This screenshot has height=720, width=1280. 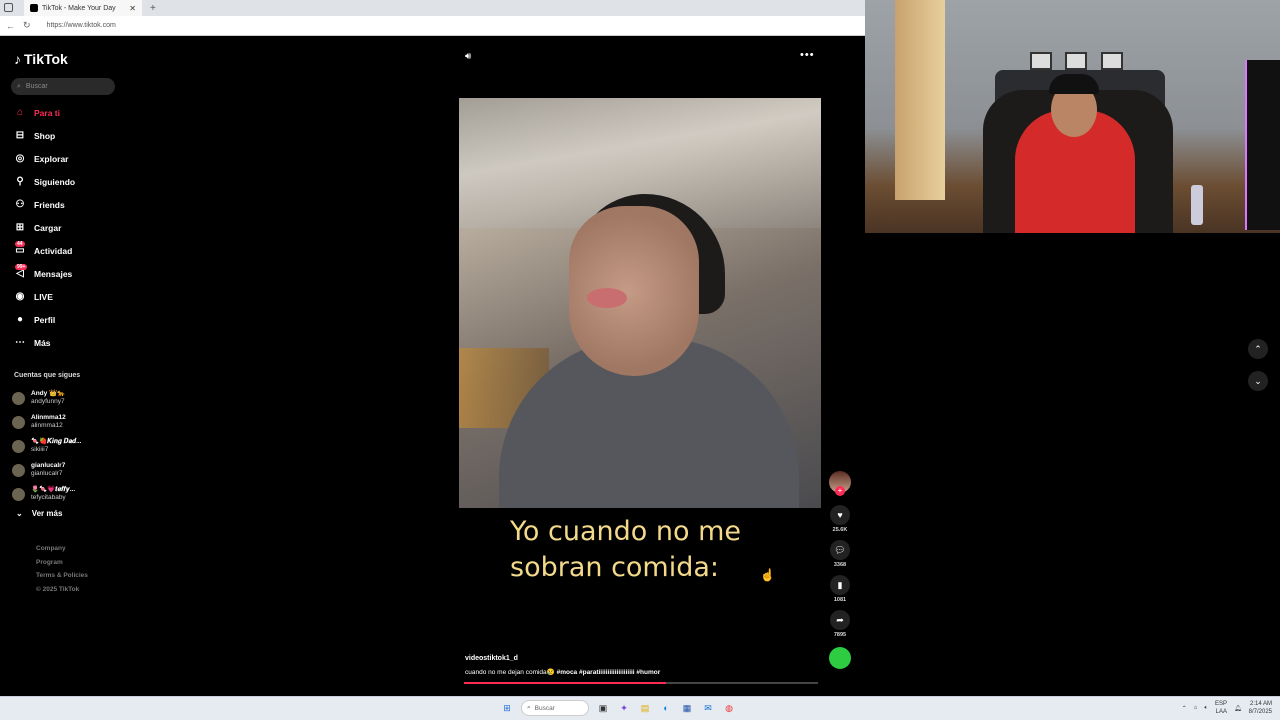 I want to click on see-more-button: ⌄ Ver más, so click(x=39, y=513).